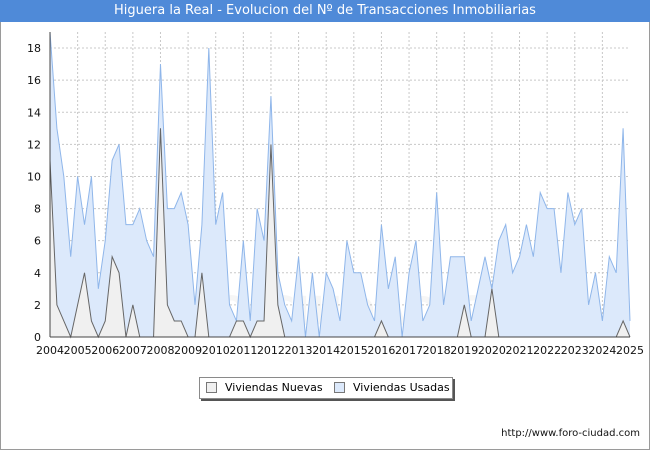 The width and height of the screenshot is (650, 450). I want to click on y-tick-label: 8, so click(37, 209).